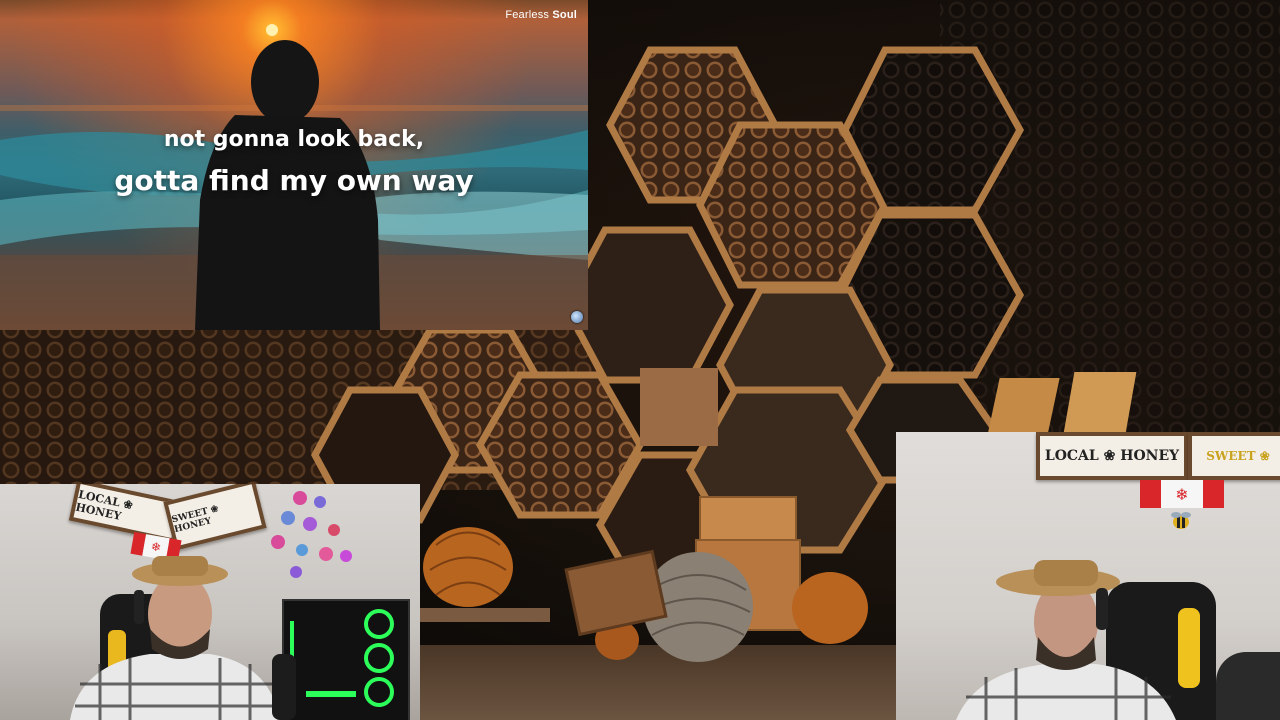  Describe the element at coordinates (577, 317) in the screenshot. I see `channel-avatar-icon` at that location.